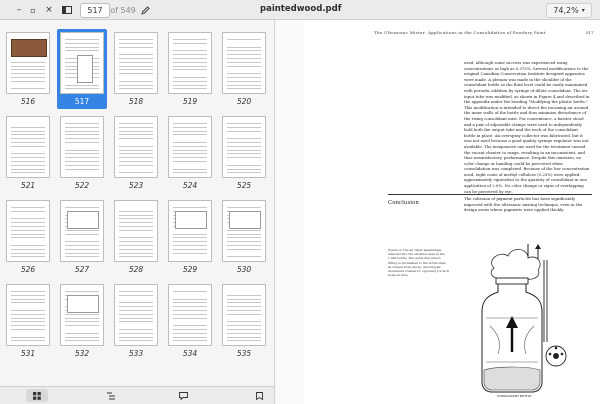 This screenshot has width=600, height=404. What do you see at coordinates (244, 353) in the screenshot?
I see `thumbnail-page-number: 535` at bounding box center [244, 353].